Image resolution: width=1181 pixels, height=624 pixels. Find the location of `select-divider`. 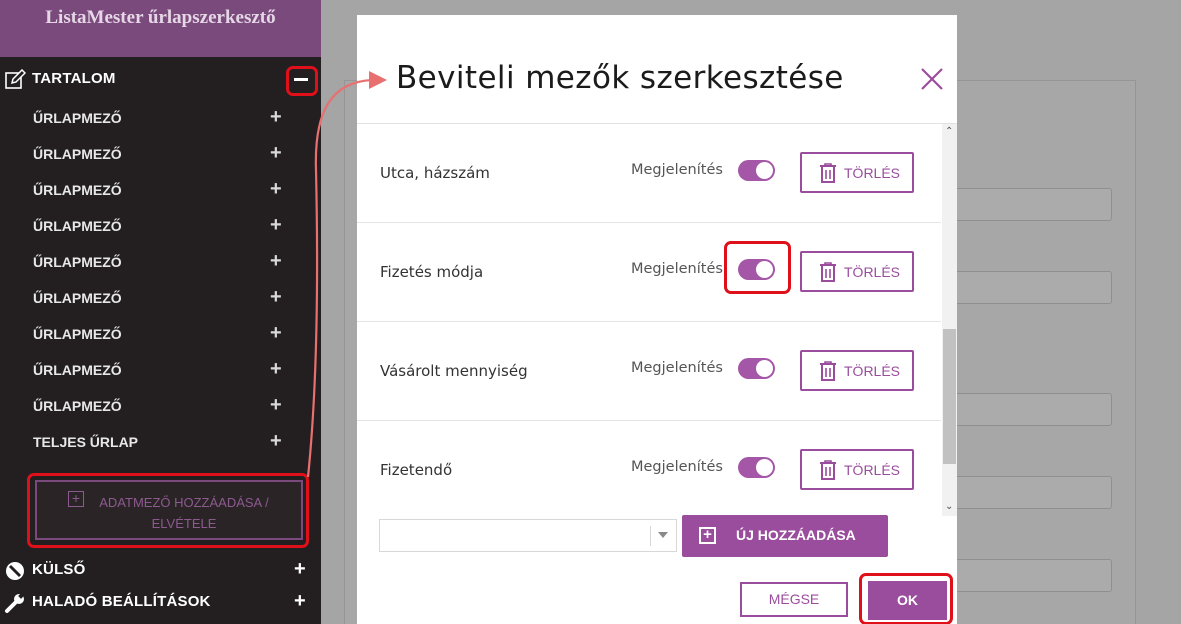

select-divider is located at coordinates (650, 536).